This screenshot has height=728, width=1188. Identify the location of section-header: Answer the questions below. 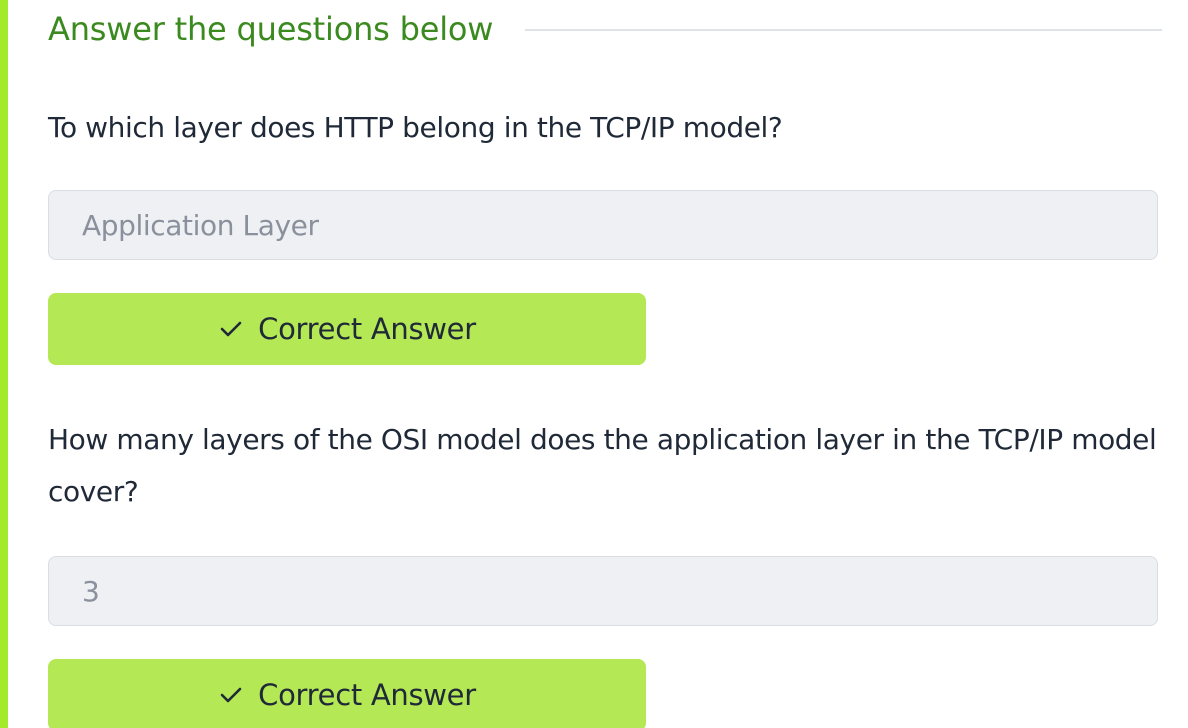
(605, 29).